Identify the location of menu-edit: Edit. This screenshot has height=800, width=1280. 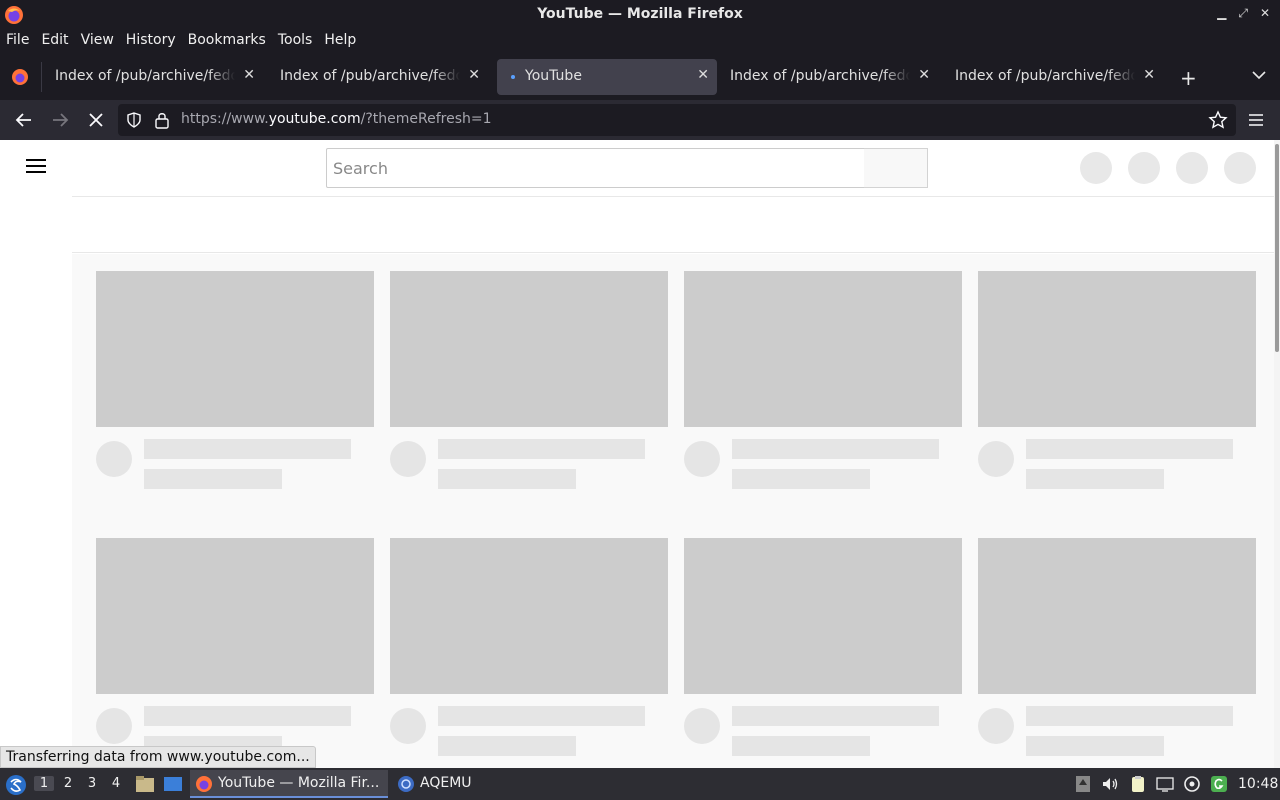
(54, 41).